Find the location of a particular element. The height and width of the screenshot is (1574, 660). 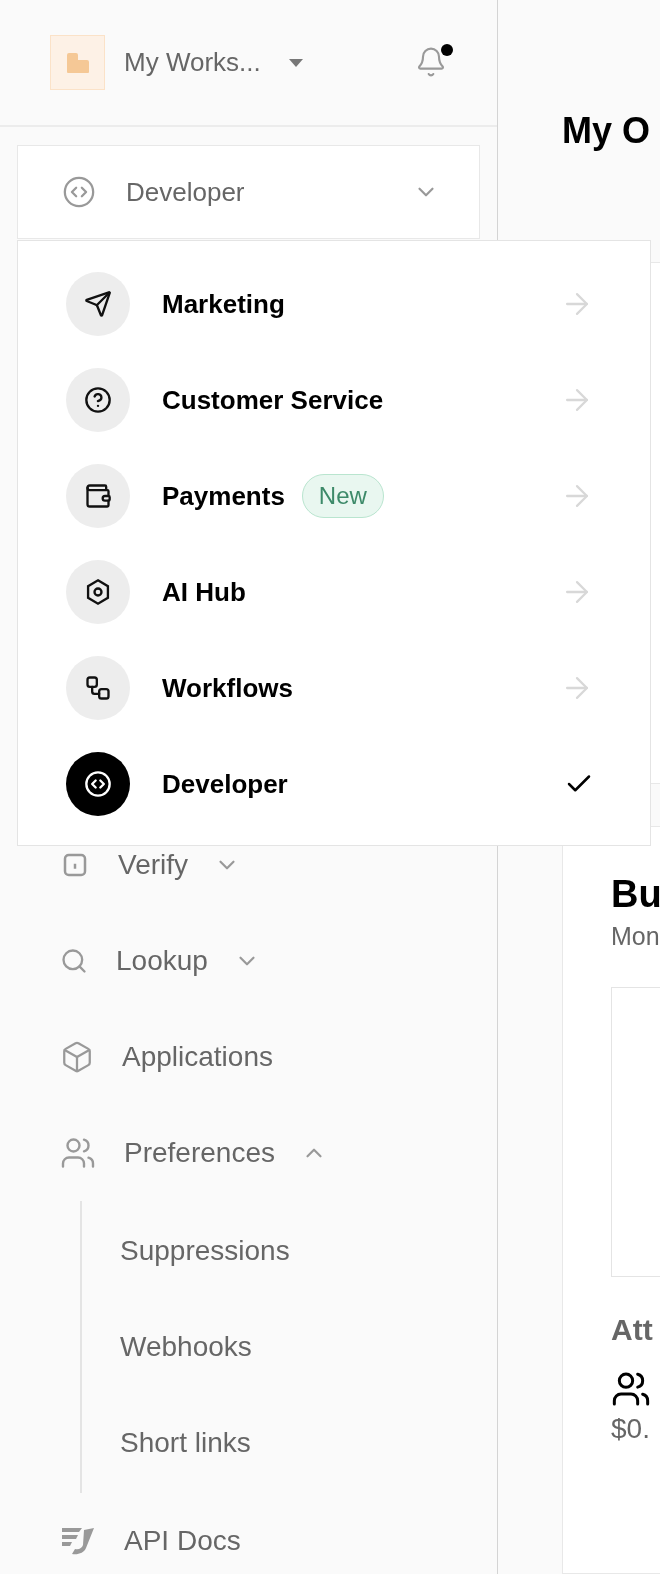

nav-item: Applications is located at coordinates (248, 1057).